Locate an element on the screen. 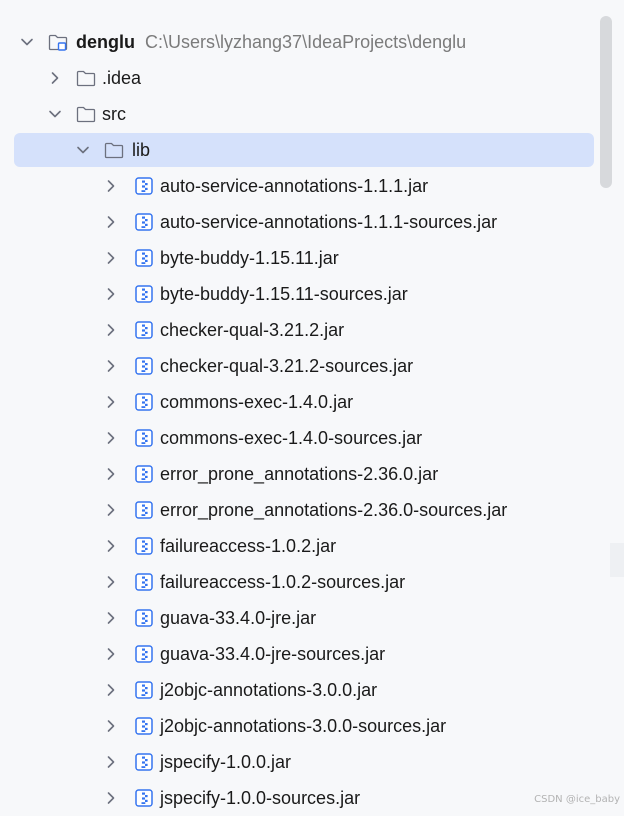  jar-file-label: checker-qual-3.21.2-sources.jar is located at coordinates (287, 366).